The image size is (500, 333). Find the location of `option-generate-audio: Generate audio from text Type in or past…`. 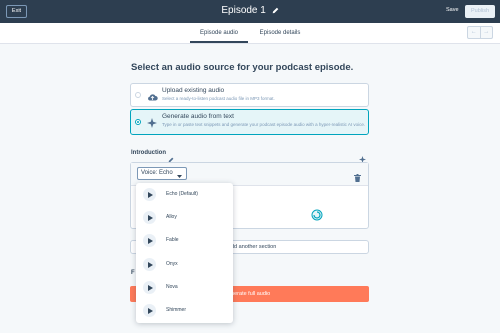

option-generate-audio: Generate audio from text Type in or past… is located at coordinates (249, 122).